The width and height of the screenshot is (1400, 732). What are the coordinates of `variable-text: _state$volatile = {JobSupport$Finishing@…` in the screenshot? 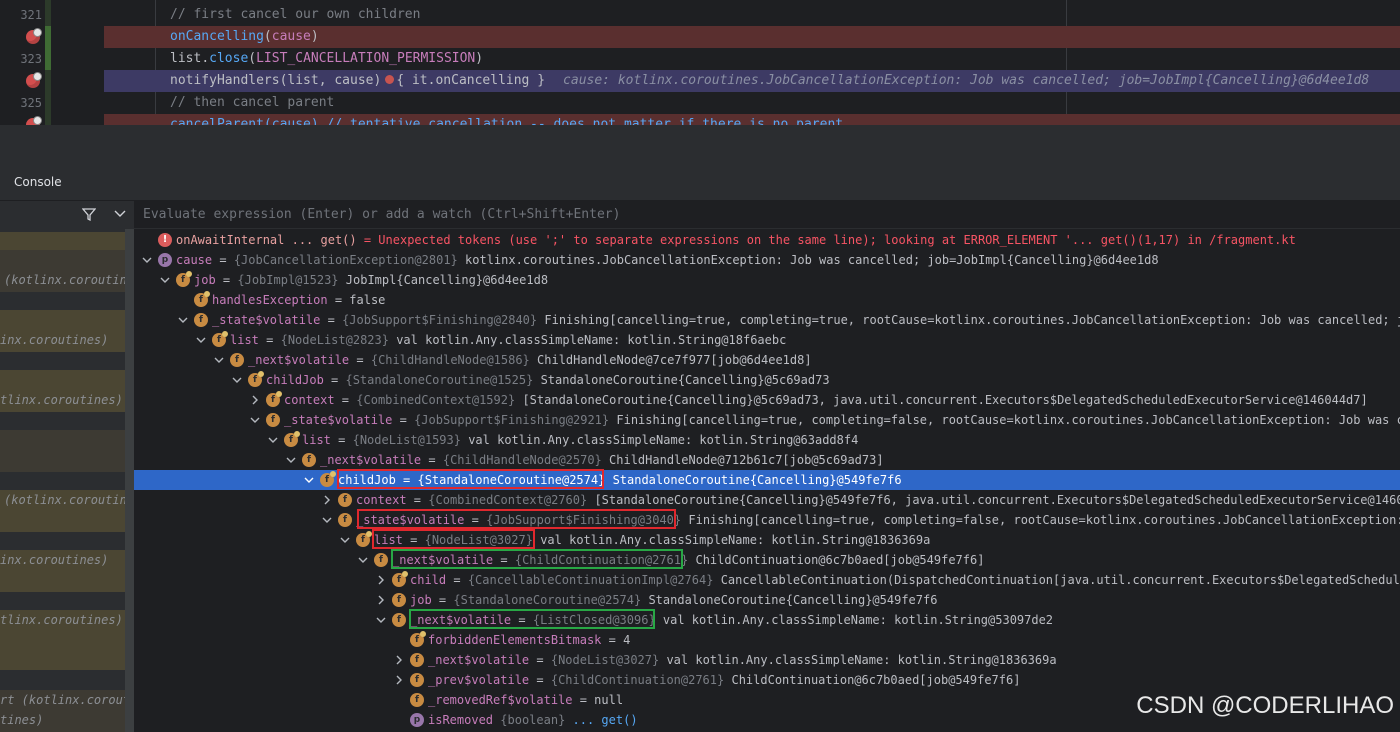 It's located at (806, 320).